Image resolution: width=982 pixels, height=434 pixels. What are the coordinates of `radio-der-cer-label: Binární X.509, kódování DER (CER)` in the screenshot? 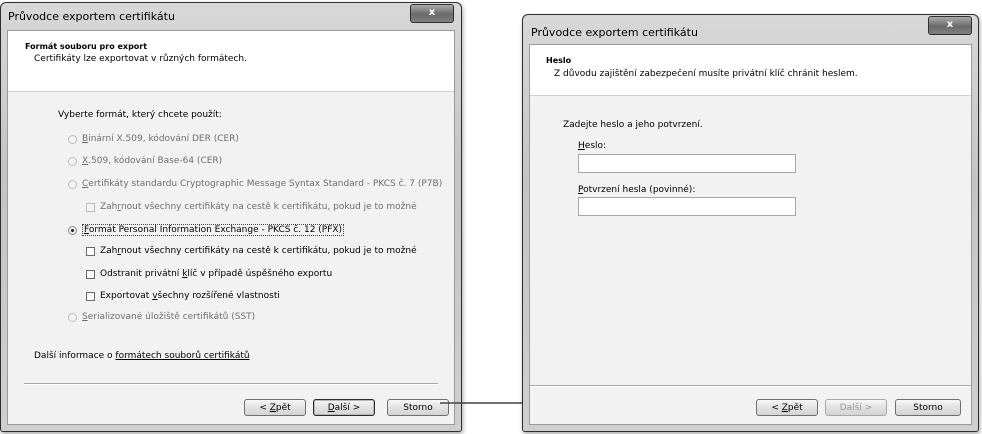 It's located at (160, 139).